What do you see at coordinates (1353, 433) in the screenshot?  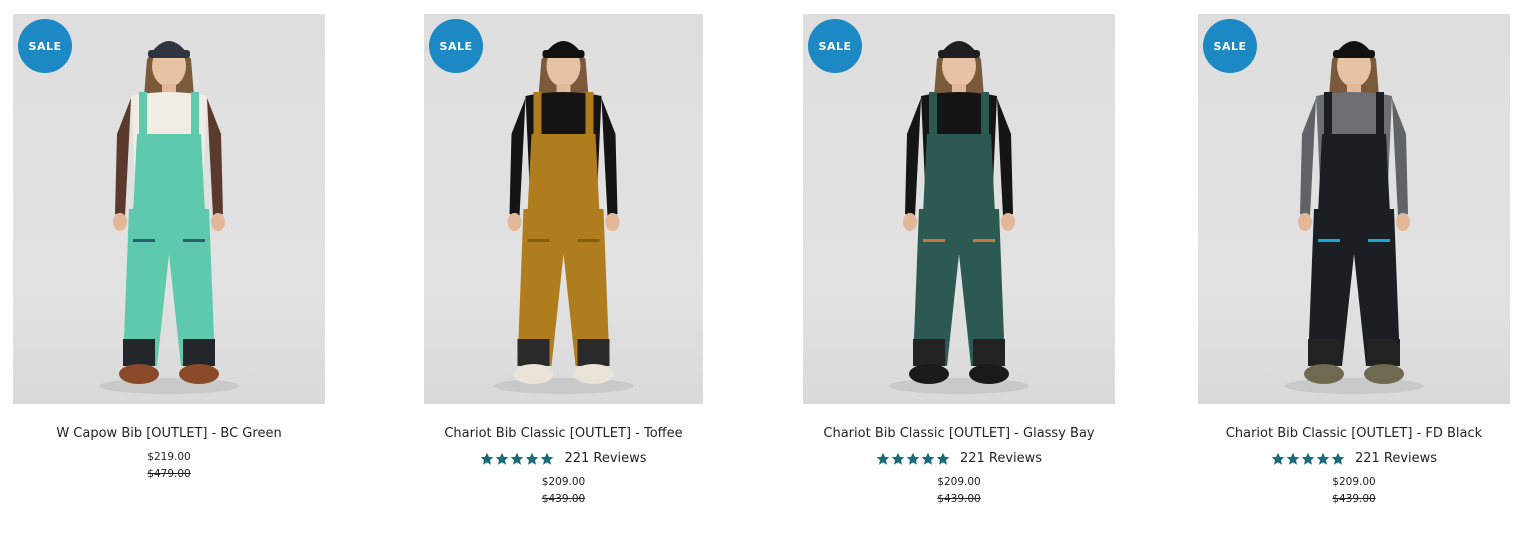 I see `product-title: Chariot Bib Classic [OUTLET] - FD Black` at bounding box center [1353, 433].